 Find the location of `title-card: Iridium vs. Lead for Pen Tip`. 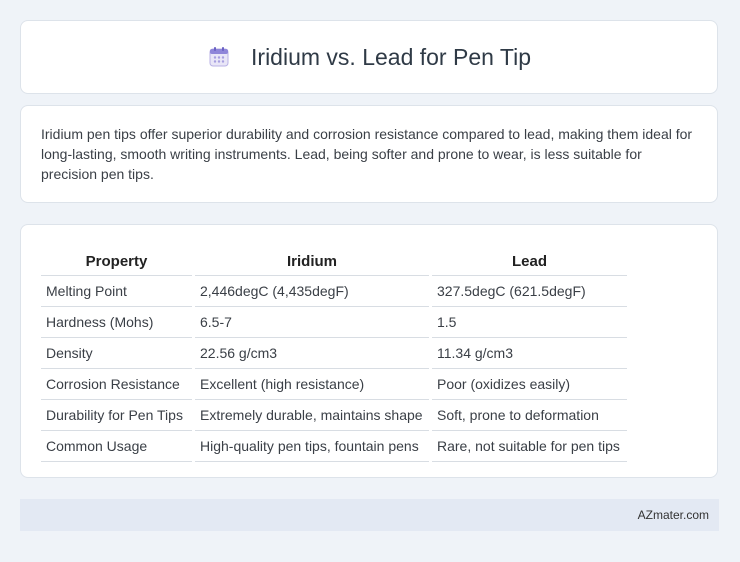

title-card: Iridium vs. Lead for Pen Tip is located at coordinates (369, 57).